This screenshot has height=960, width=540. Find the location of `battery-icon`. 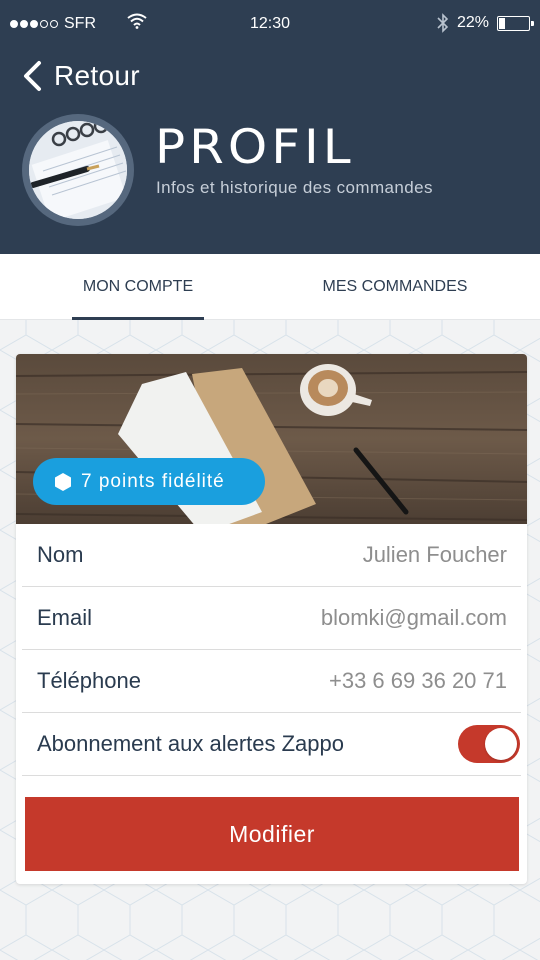

battery-icon is located at coordinates (515, 23).